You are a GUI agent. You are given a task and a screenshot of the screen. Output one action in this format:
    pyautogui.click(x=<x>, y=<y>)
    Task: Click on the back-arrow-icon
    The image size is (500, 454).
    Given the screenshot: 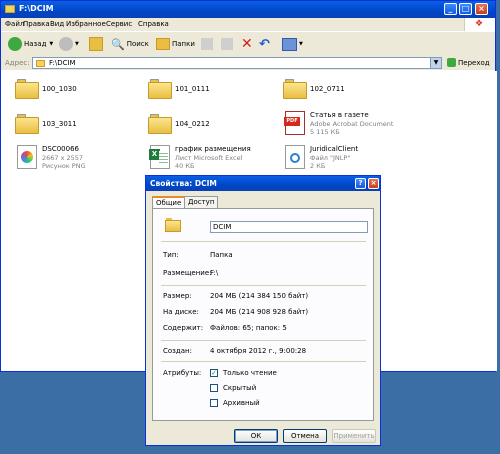 What is the action you would take?
    pyautogui.click(x=15, y=44)
    